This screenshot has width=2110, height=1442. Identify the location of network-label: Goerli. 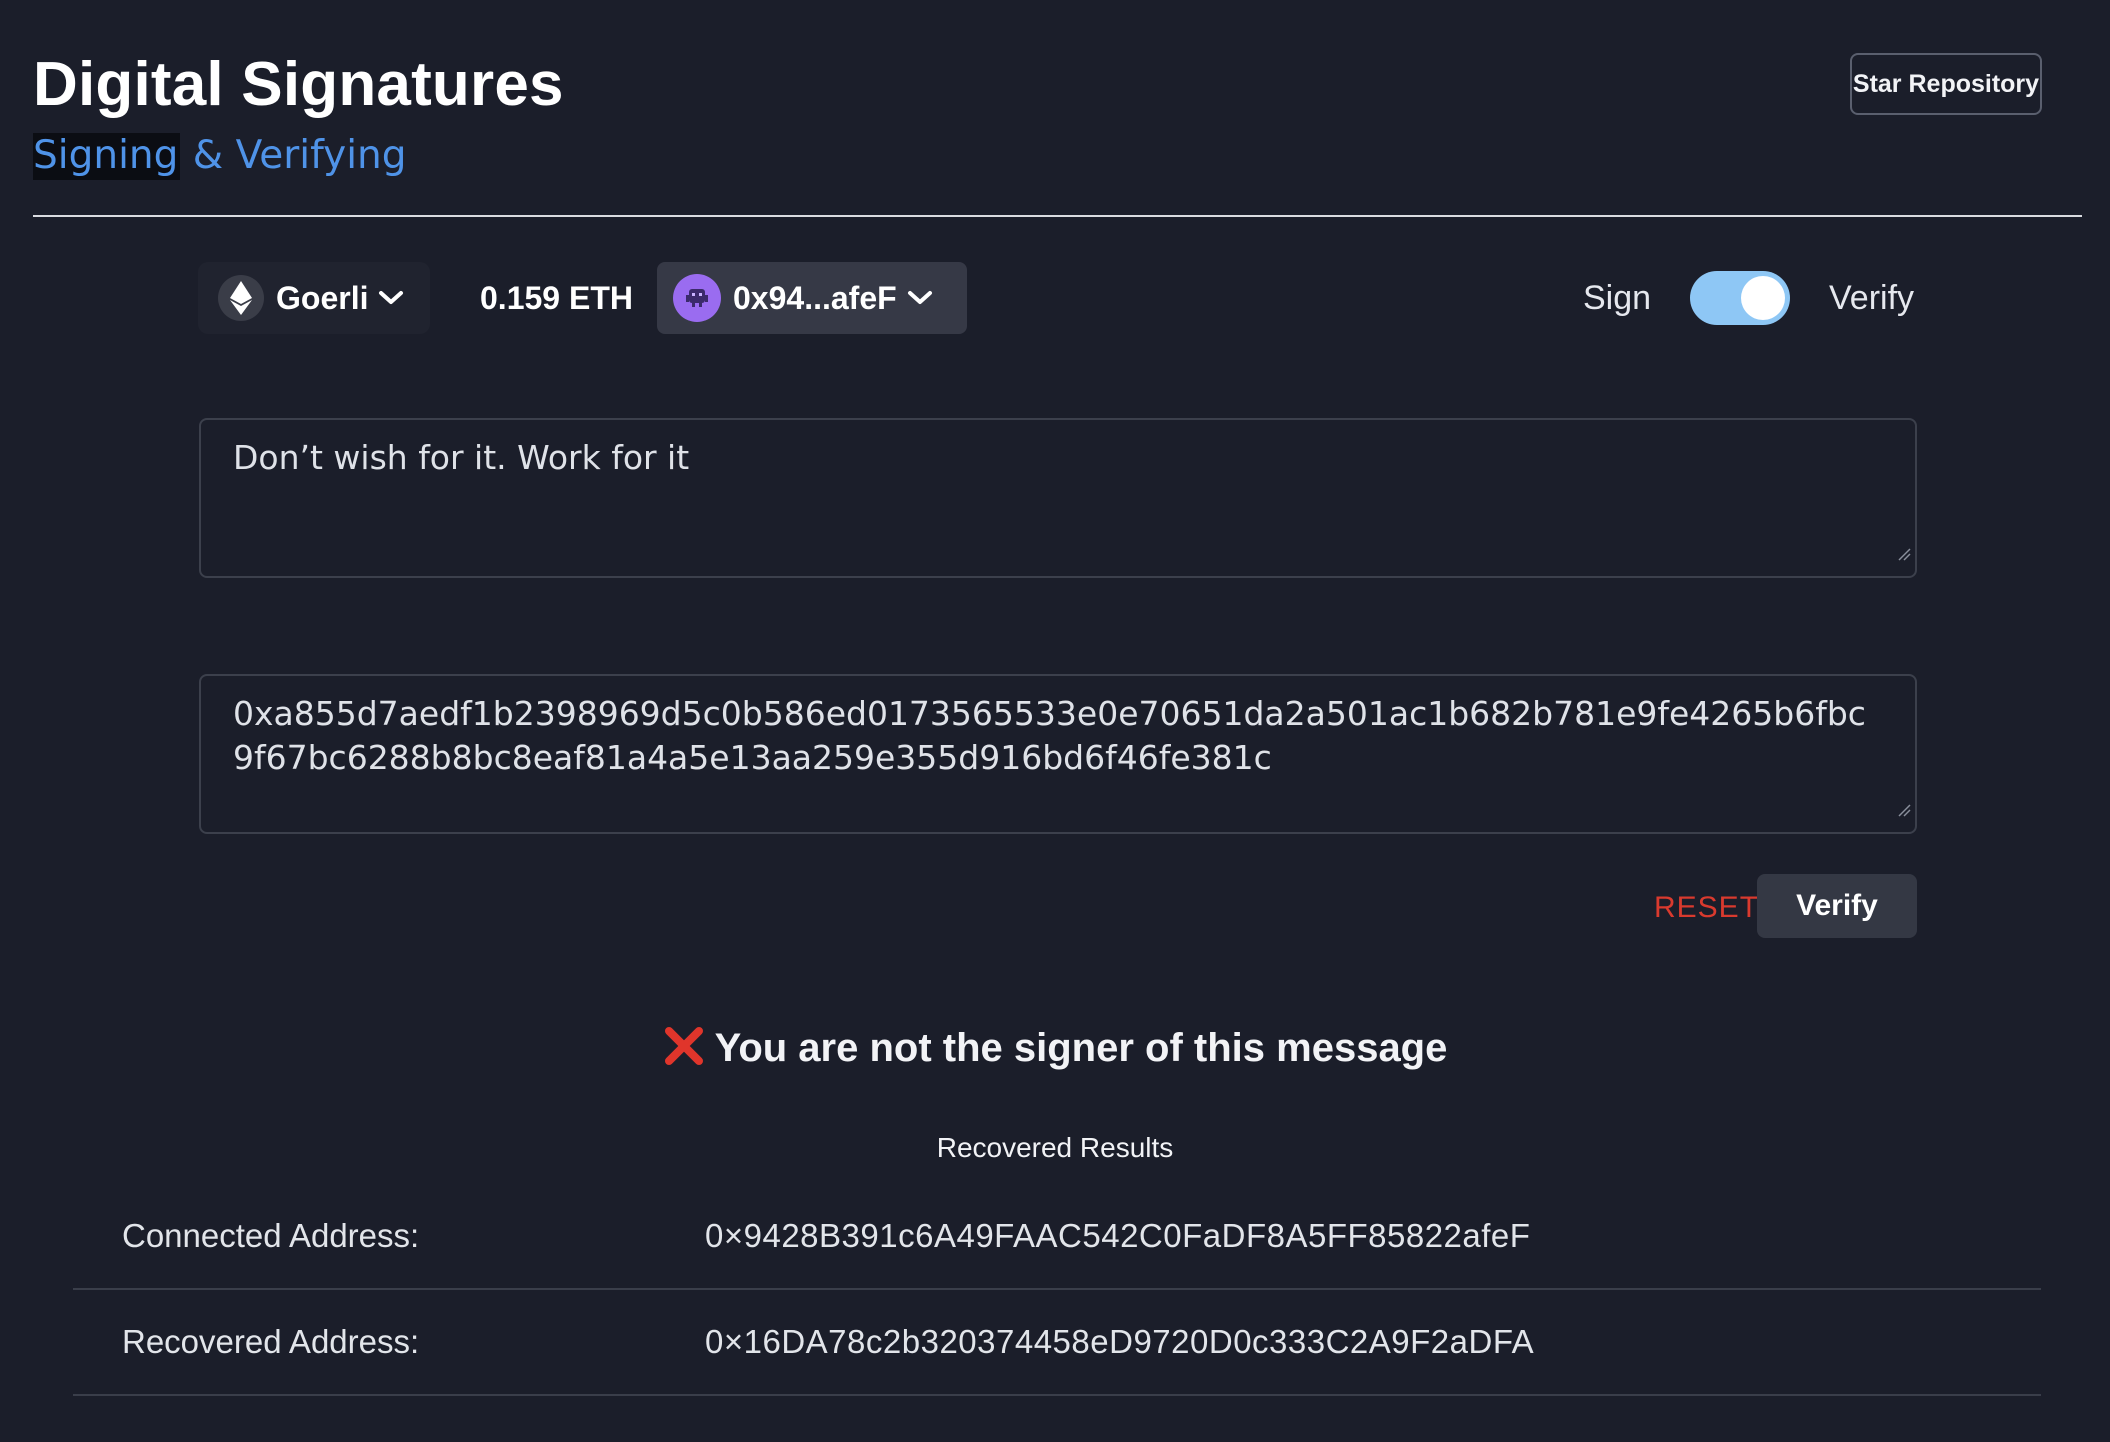
(322, 297).